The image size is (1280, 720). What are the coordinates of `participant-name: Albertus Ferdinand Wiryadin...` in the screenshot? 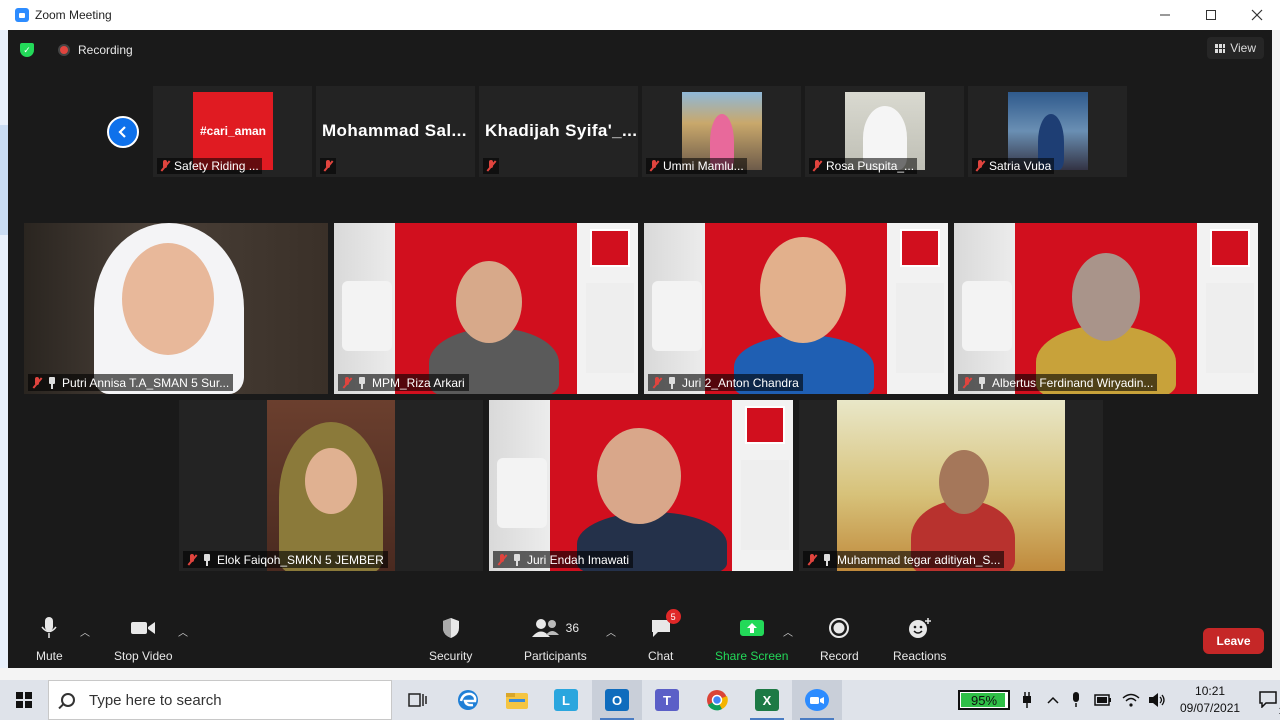 It's located at (1073, 382).